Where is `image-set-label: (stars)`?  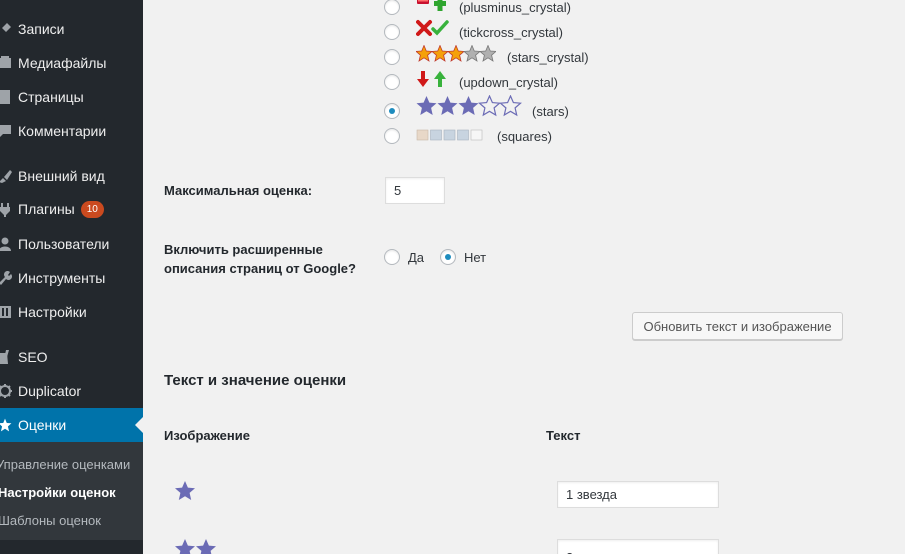 image-set-label: (stars) is located at coordinates (550, 111).